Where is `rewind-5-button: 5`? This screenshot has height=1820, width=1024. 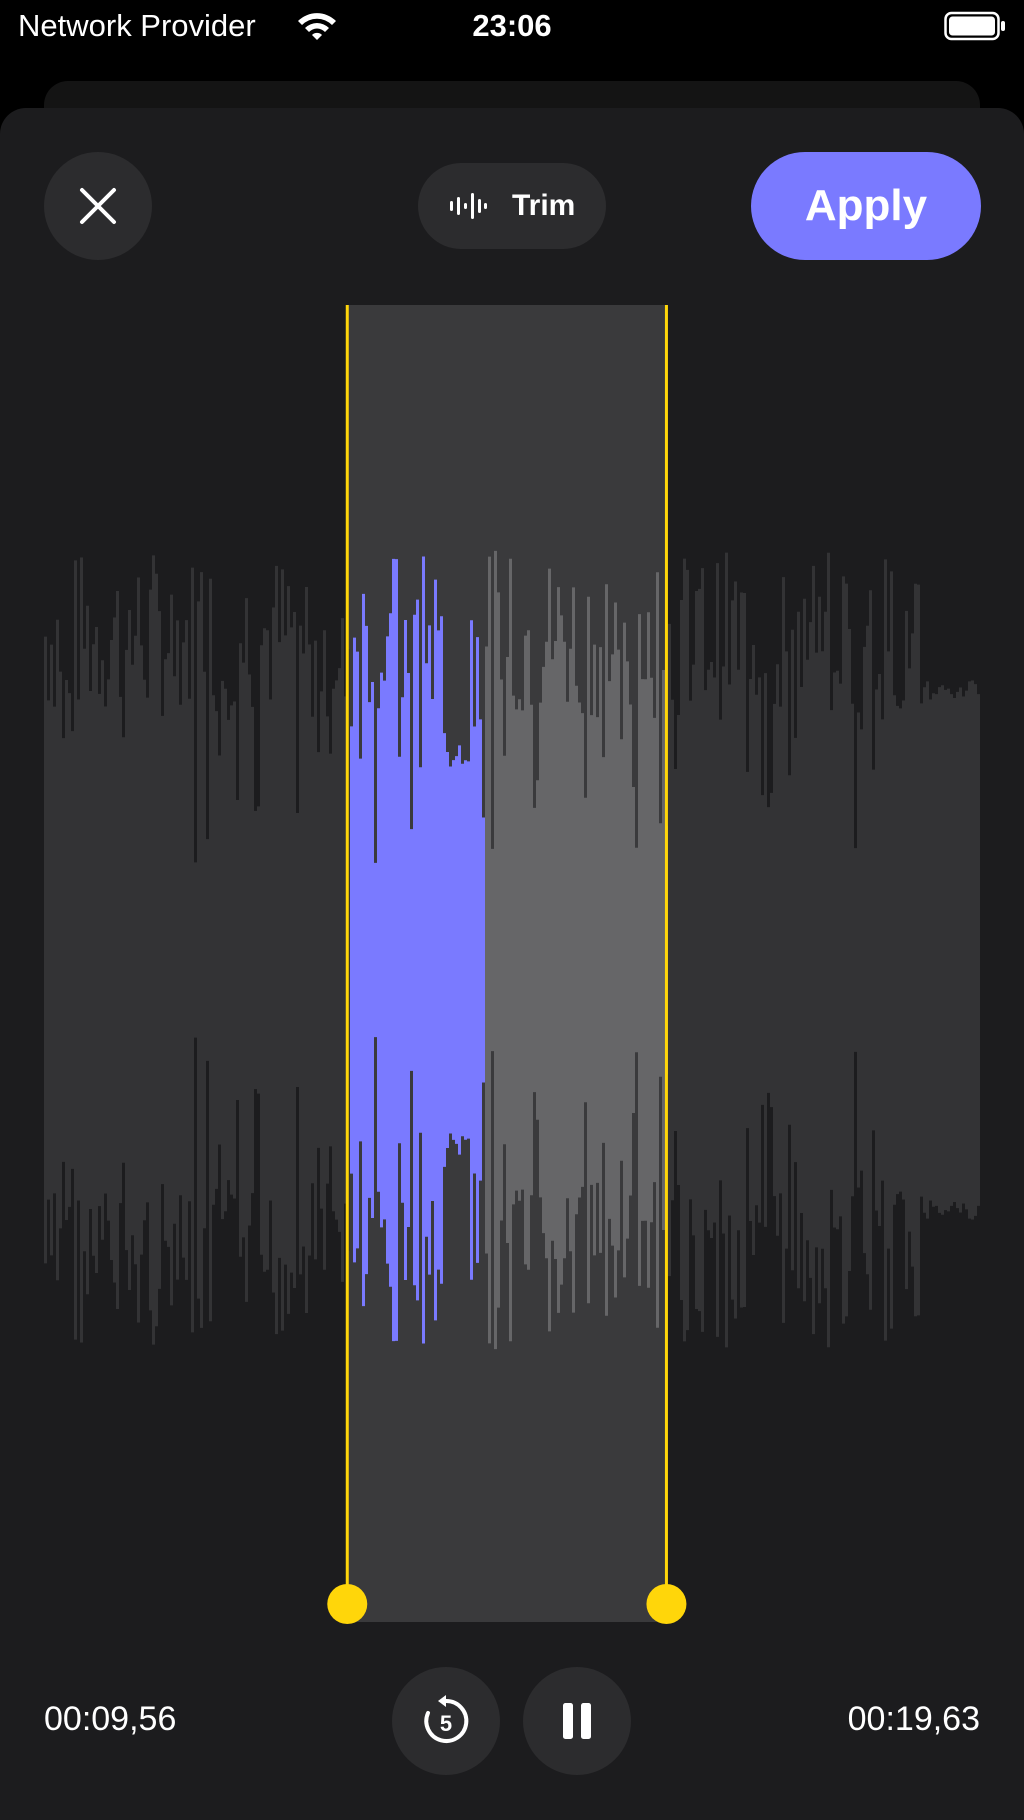 rewind-5-button: 5 is located at coordinates (446, 1721).